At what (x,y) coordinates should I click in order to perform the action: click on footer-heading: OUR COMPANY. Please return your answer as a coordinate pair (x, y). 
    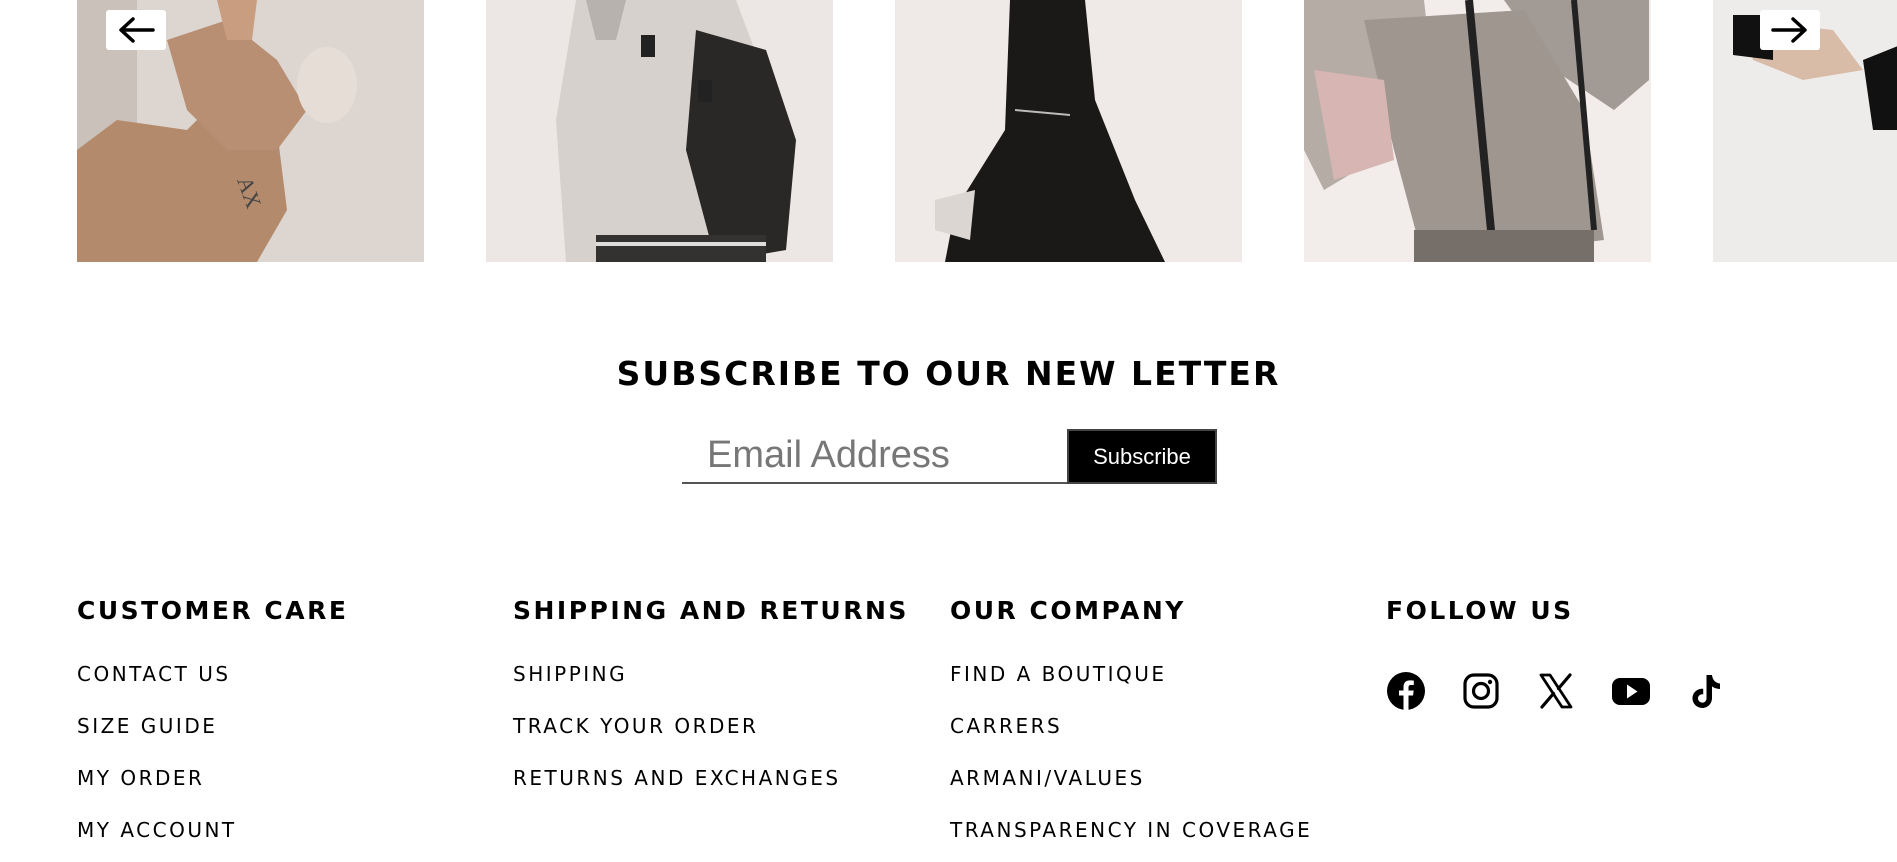
    Looking at the image, I should click on (1068, 610).